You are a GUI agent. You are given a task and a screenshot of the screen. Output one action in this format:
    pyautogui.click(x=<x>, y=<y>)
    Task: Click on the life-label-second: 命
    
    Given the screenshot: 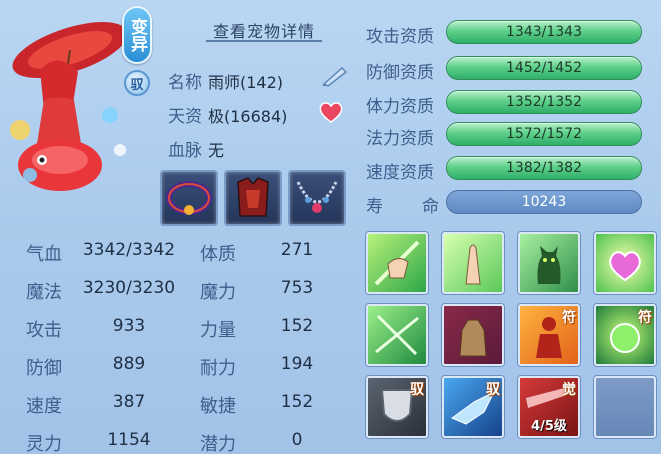 What is the action you would take?
    pyautogui.click(x=430, y=207)
    